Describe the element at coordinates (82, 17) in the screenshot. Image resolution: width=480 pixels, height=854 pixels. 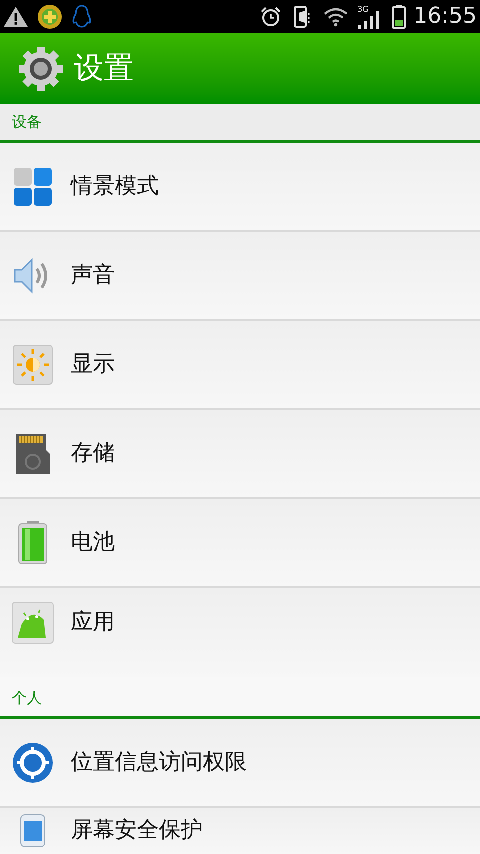
I see `penguin-icon` at that location.